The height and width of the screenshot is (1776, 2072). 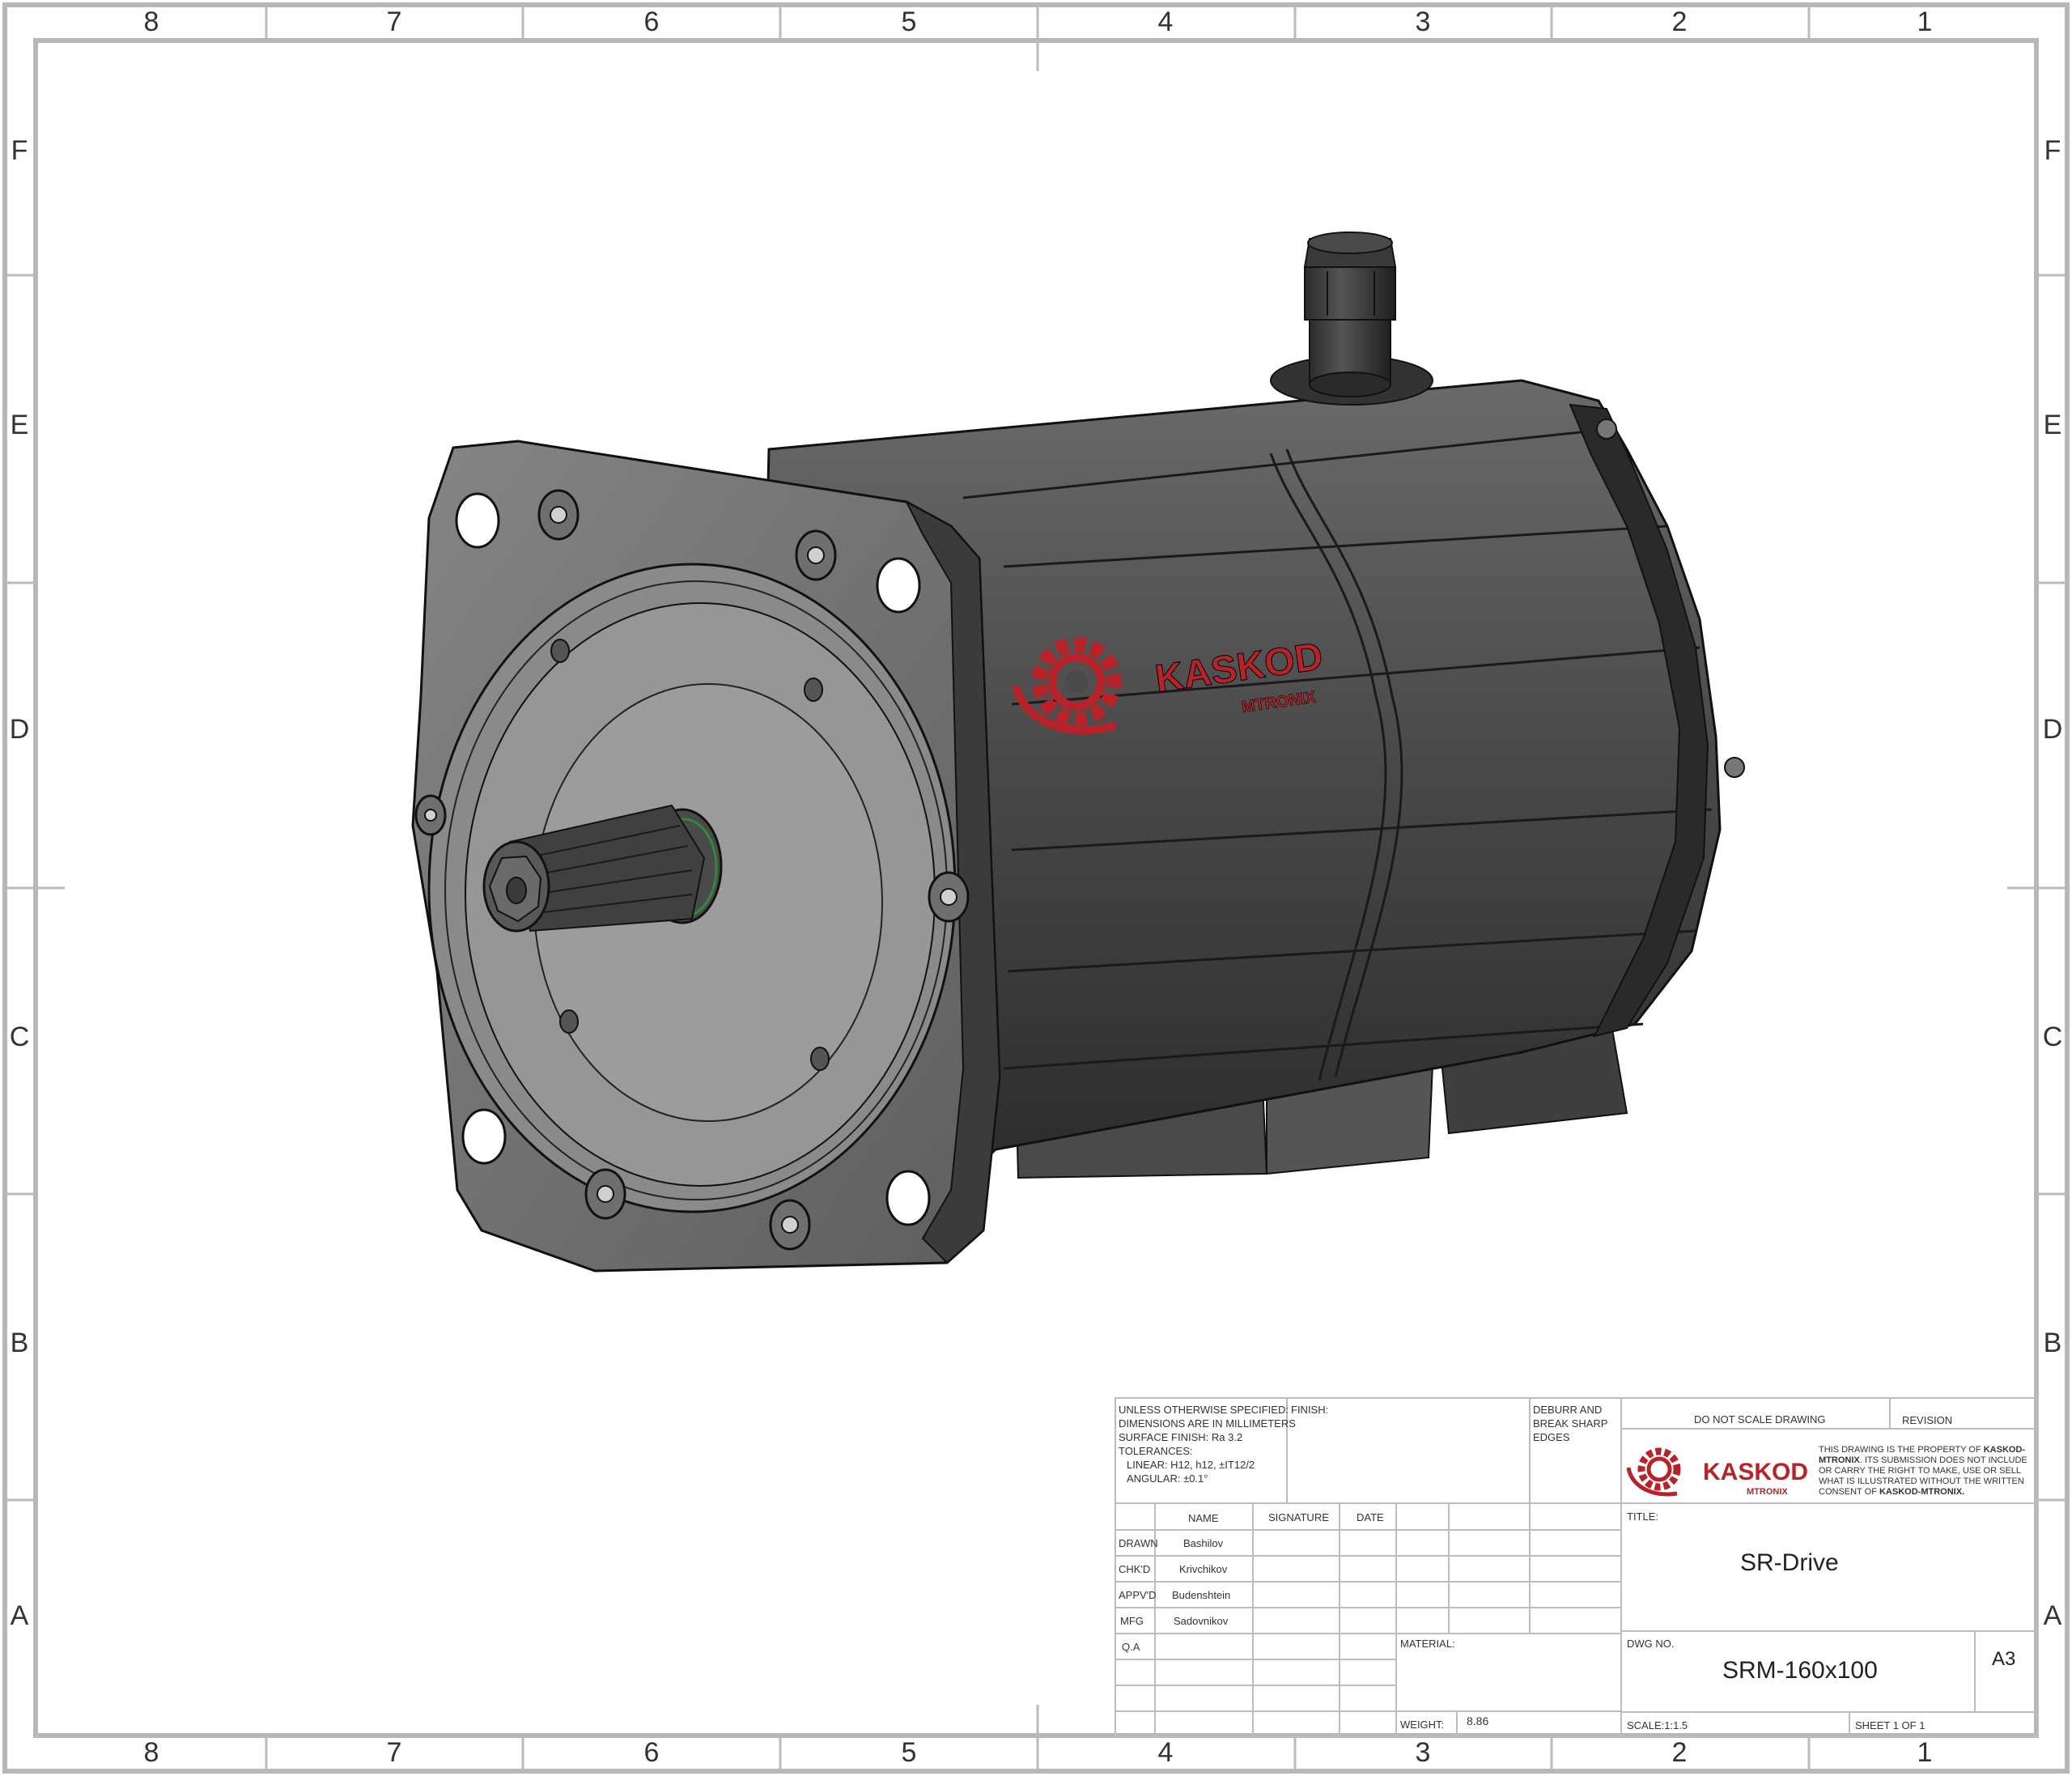 I want to click on spec-line: LINEAR: H12, h12, ±IT12/2, so click(x=1191, y=1465).